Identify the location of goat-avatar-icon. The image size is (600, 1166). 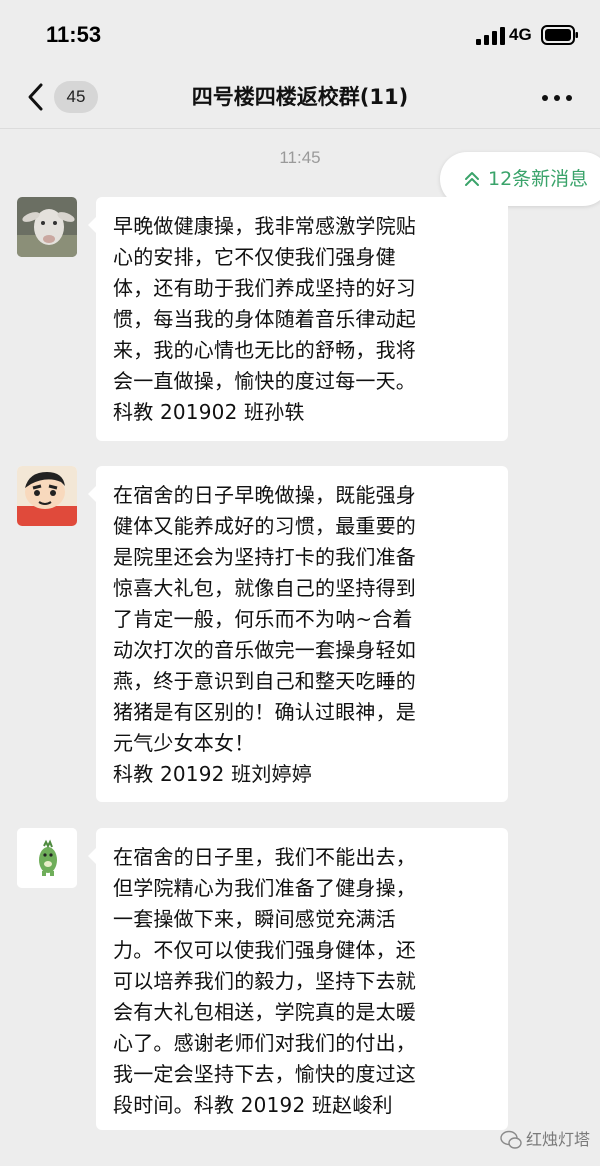
(47, 227).